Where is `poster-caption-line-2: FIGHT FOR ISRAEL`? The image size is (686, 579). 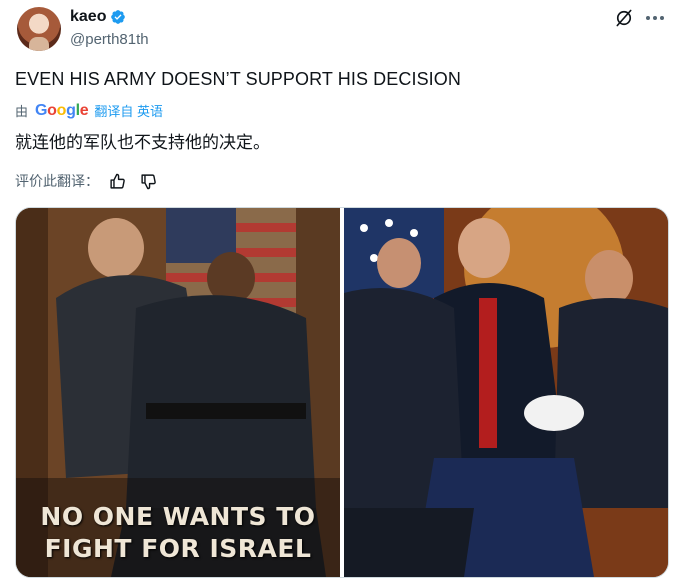 poster-caption-line-2: FIGHT FOR ISRAEL is located at coordinates (178, 548).